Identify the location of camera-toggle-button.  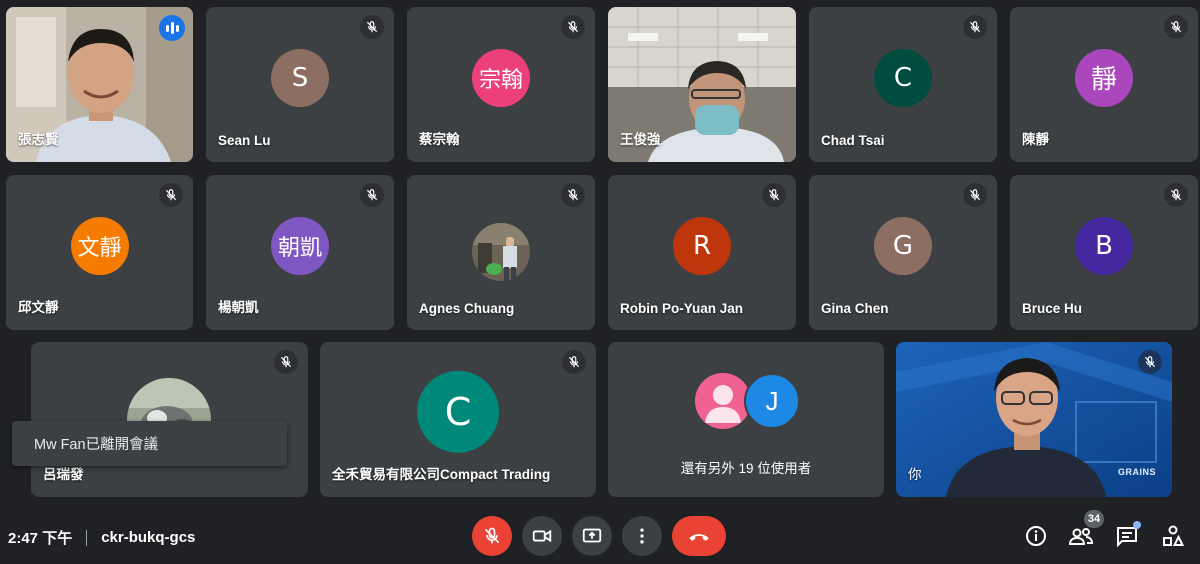
(542, 536).